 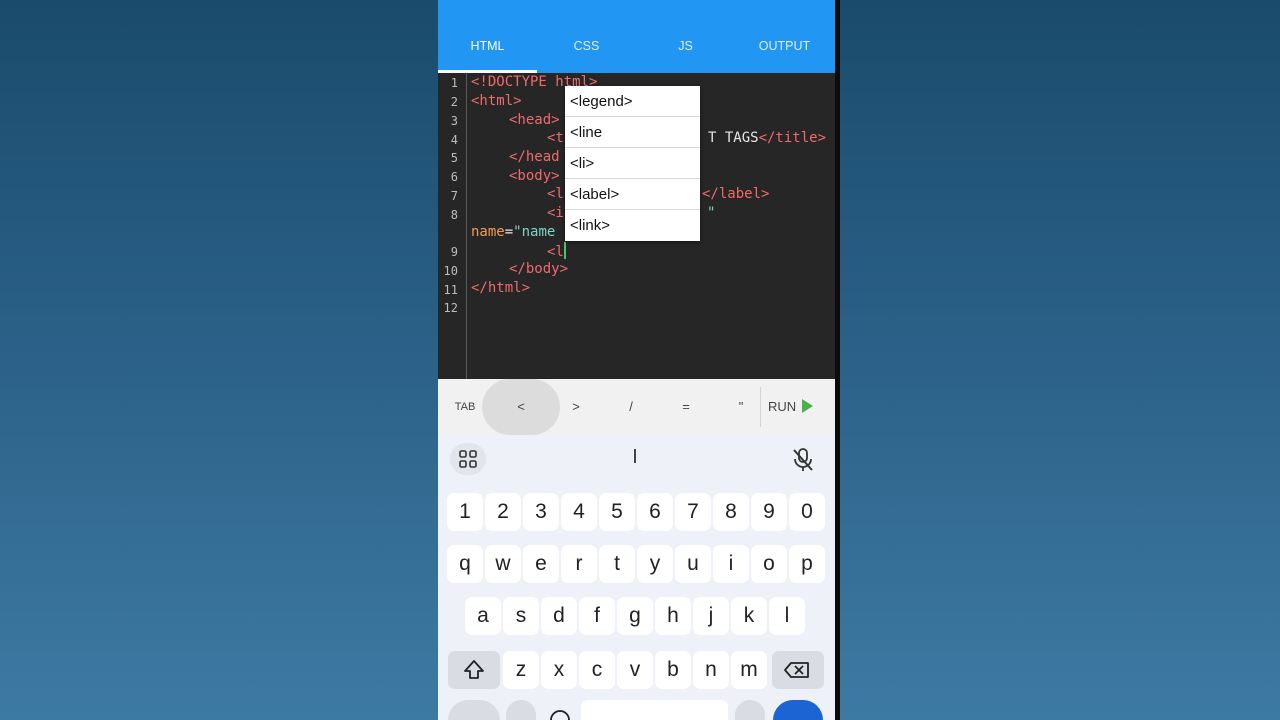 What do you see at coordinates (685, 46) in the screenshot?
I see `tab-js: JS` at bounding box center [685, 46].